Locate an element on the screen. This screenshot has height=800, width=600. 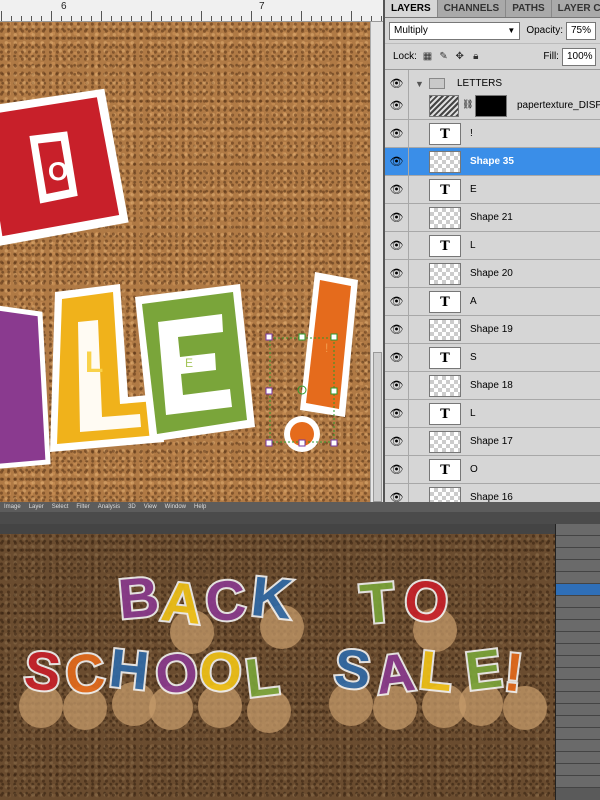
preview-letter-sticker: L is located at coordinates (262, 678).